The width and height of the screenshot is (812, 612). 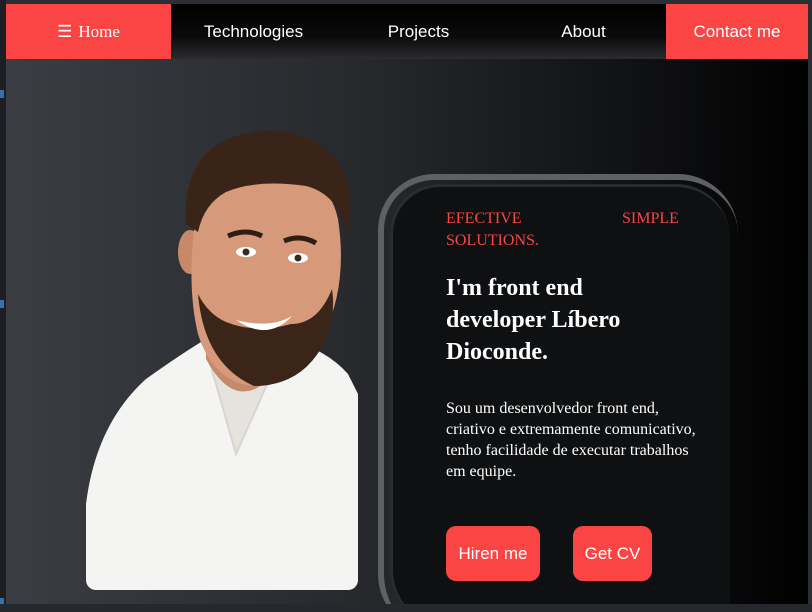 What do you see at coordinates (533, 320) in the screenshot?
I see `hero-headline: I'm front end developer Líbero Dioconde.` at bounding box center [533, 320].